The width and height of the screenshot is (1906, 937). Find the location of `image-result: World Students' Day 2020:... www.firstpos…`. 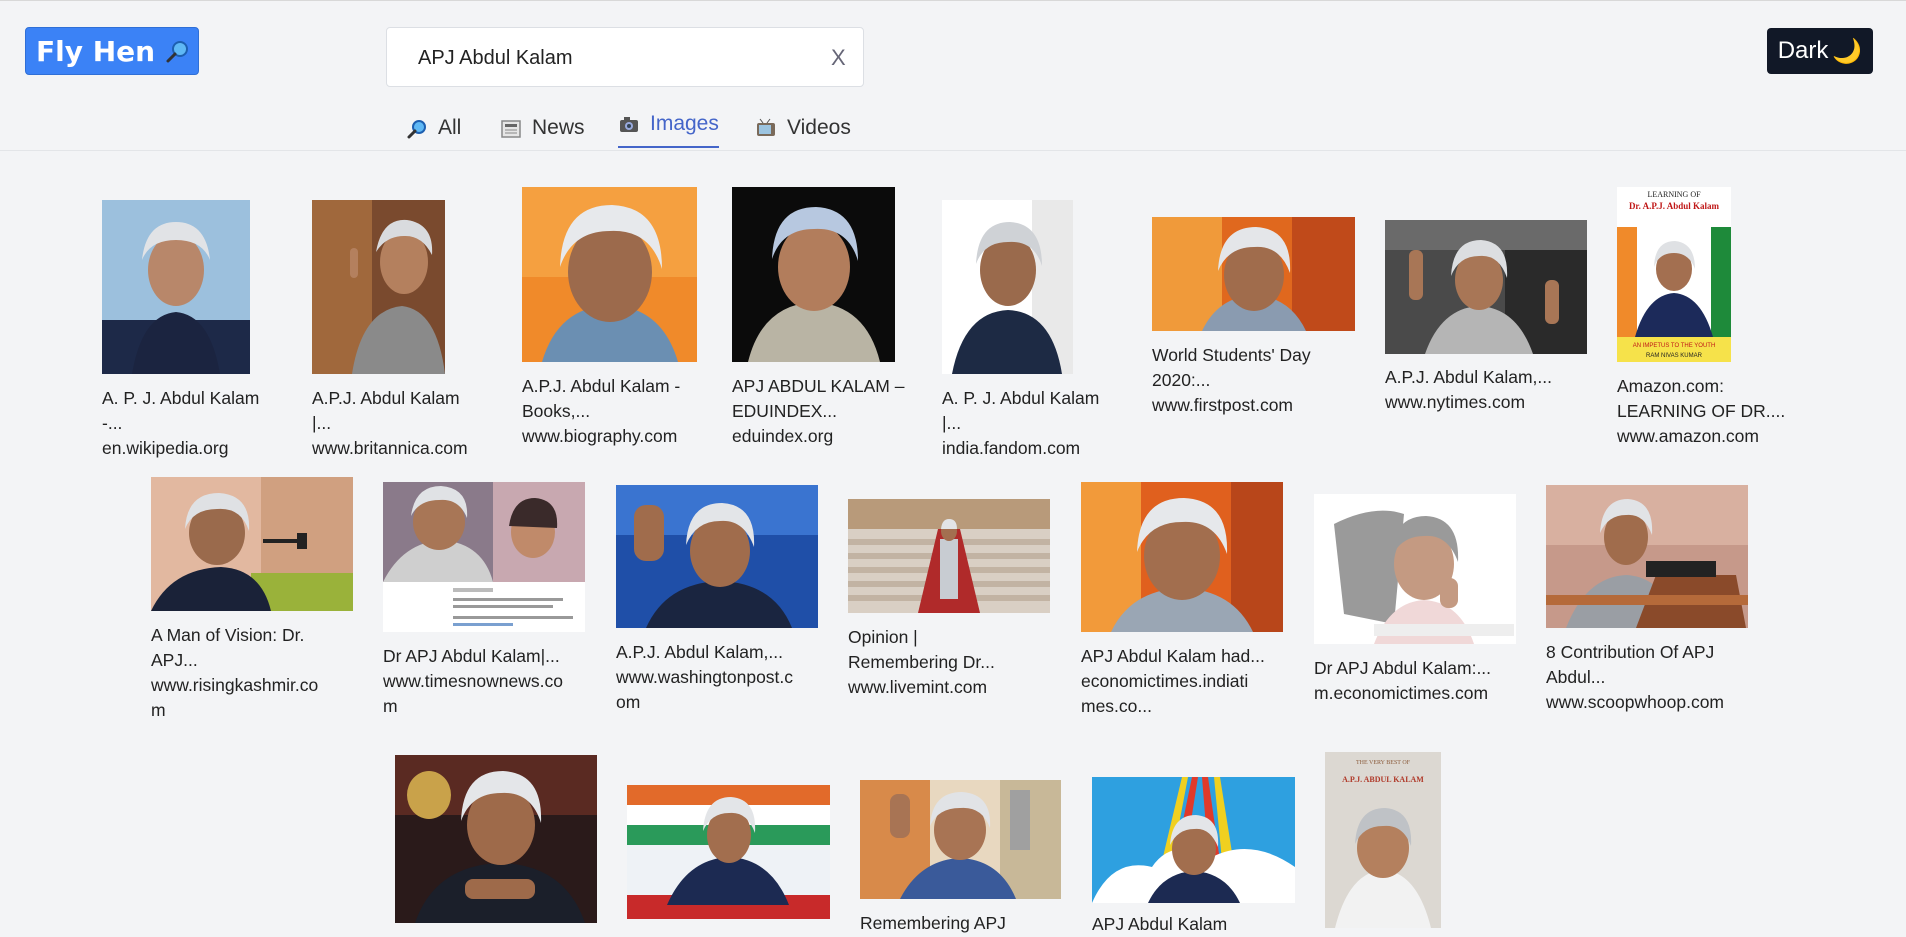

image-result: World Students' Day 2020:... www.firstpos… is located at coordinates (1257, 339).